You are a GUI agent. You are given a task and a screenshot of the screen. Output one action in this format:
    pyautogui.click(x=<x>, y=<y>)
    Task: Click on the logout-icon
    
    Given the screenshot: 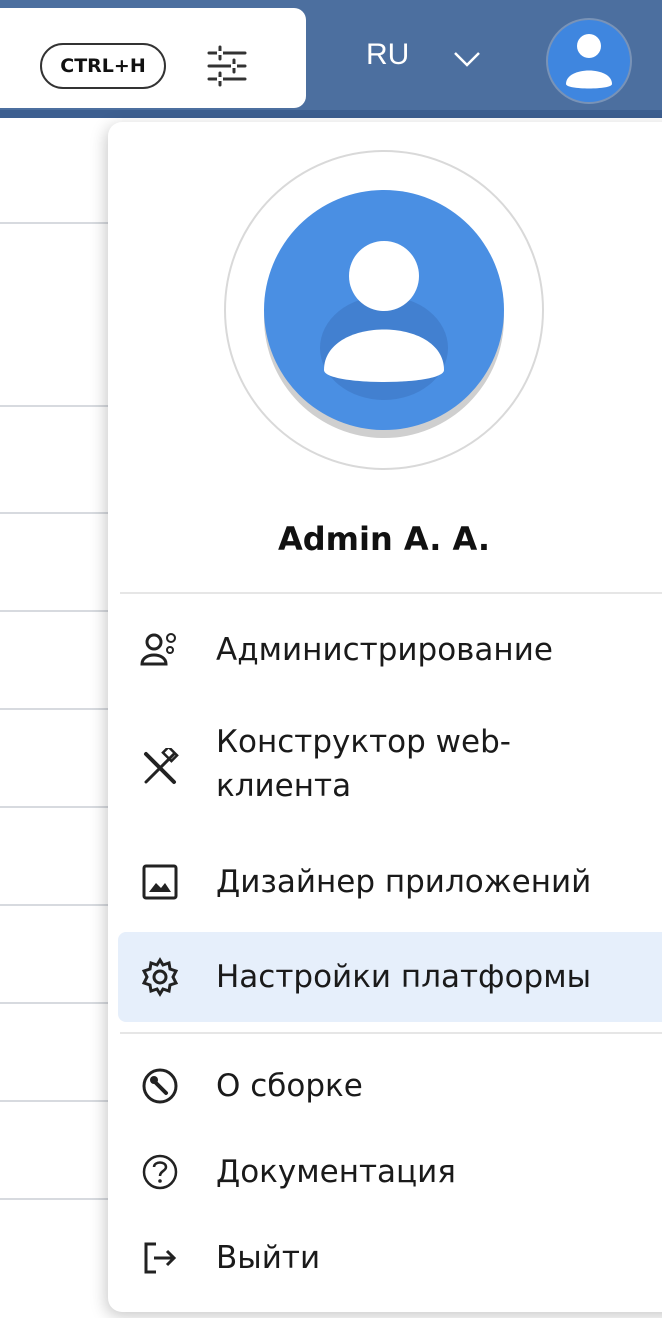 What is the action you would take?
    pyautogui.click(x=160, y=1258)
    